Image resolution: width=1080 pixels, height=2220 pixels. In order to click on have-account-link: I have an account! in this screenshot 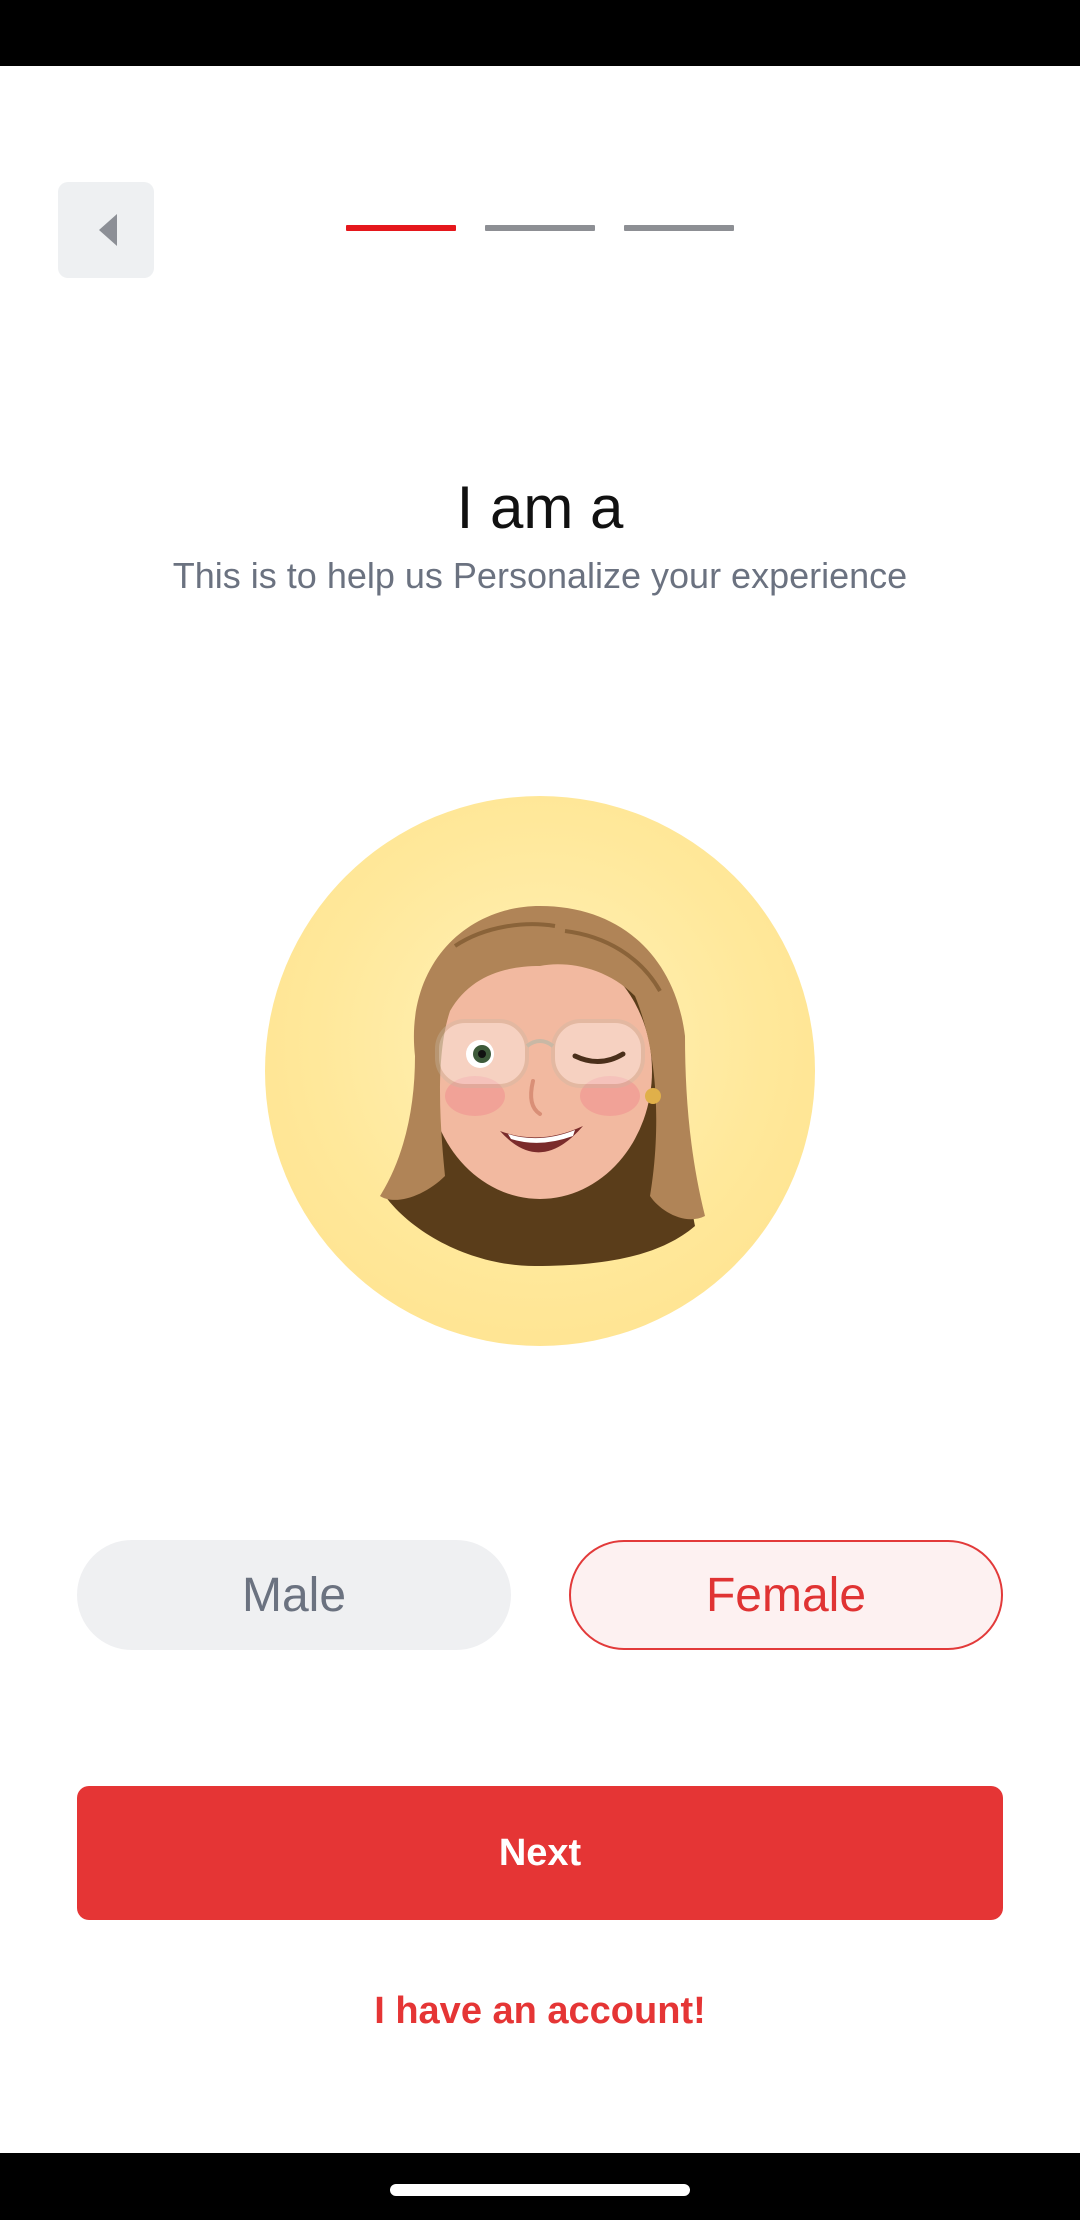, I will do `click(540, 2011)`.